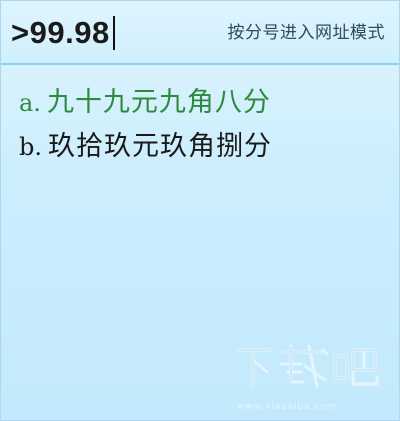 The image size is (400, 421). I want to click on candidate-index: b., so click(30, 147).